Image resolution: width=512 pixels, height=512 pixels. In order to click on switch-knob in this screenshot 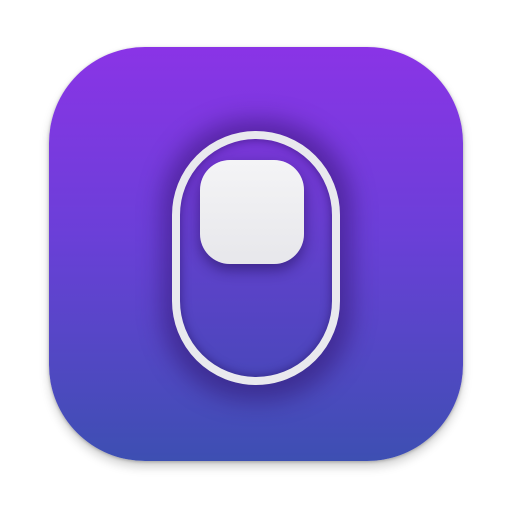, I will do `click(252, 212)`.